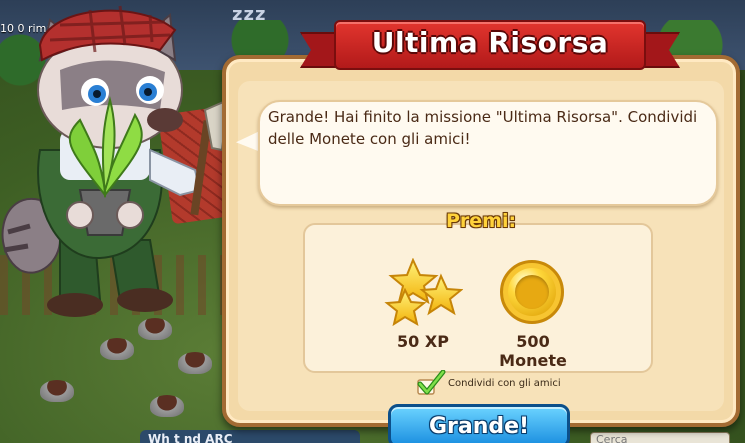 The height and width of the screenshot is (443, 745). I want to click on share-with-friends-checkbox: Condividi con gli amici, so click(488, 383).